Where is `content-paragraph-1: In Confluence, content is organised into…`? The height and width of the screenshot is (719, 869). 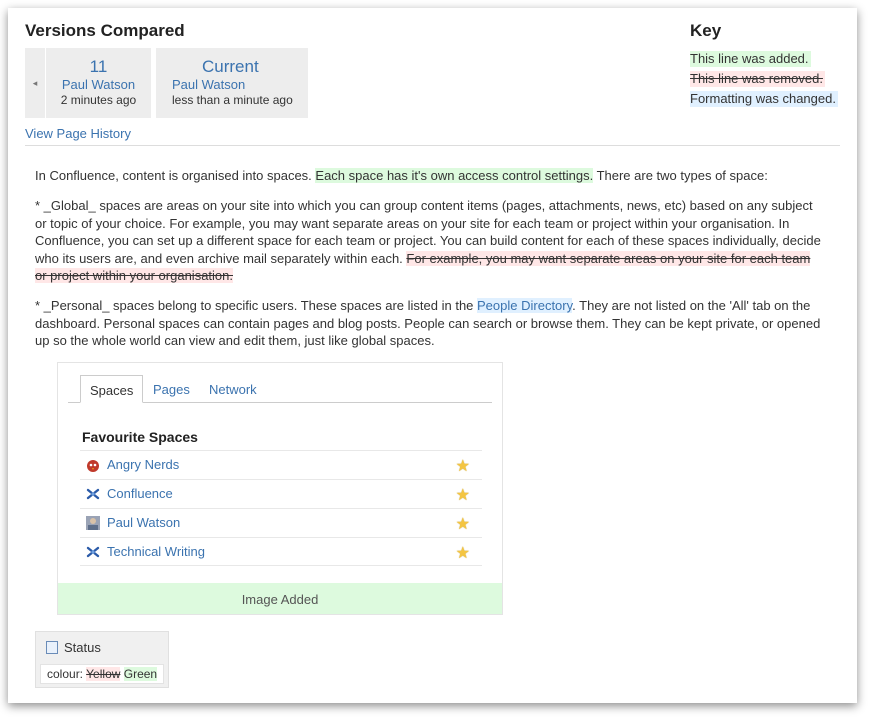
content-paragraph-1: In Confluence, content is organised into… is located at coordinates (430, 176).